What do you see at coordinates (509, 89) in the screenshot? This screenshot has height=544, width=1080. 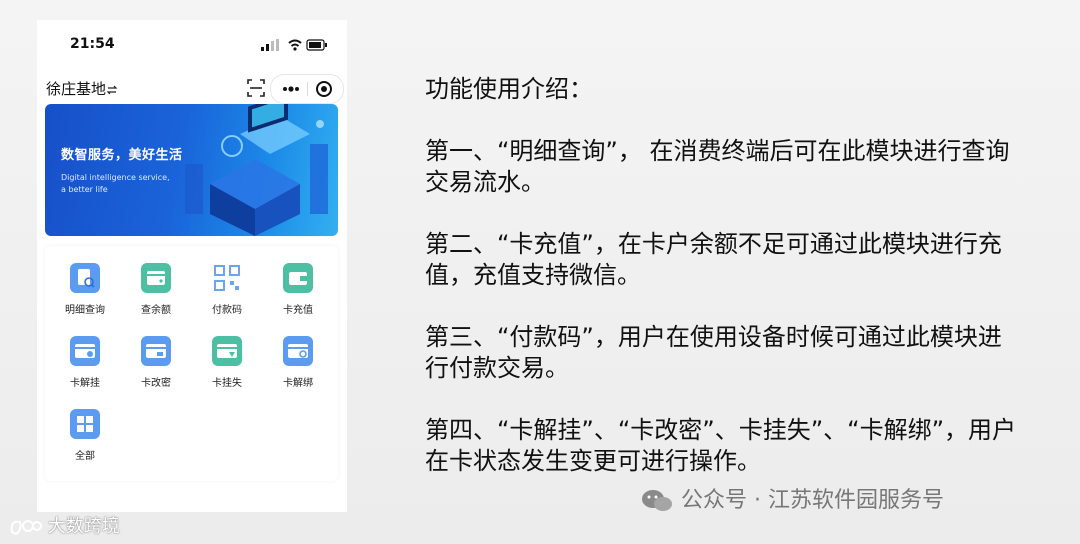 I see `description-heading: 功能使用介绍：` at bounding box center [509, 89].